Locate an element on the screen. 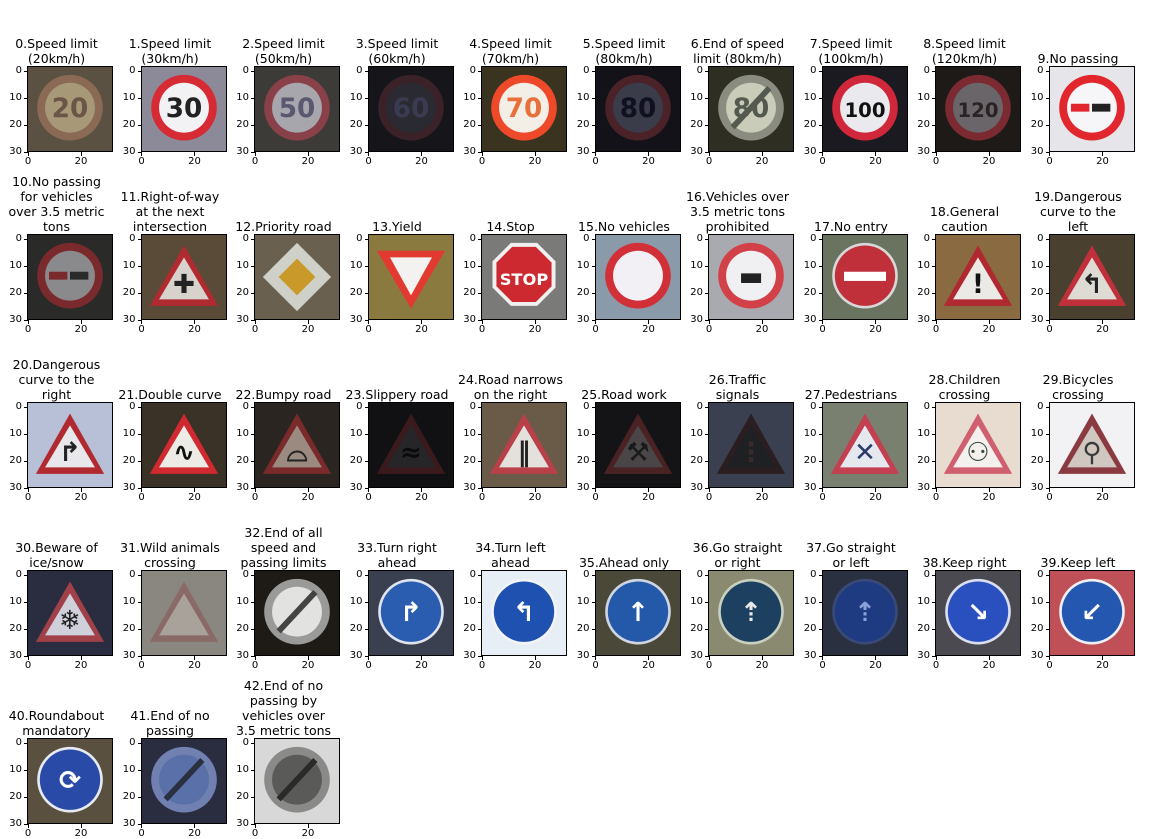 The image size is (1153, 839). image-axes: 80 is located at coordinates (637, 109).